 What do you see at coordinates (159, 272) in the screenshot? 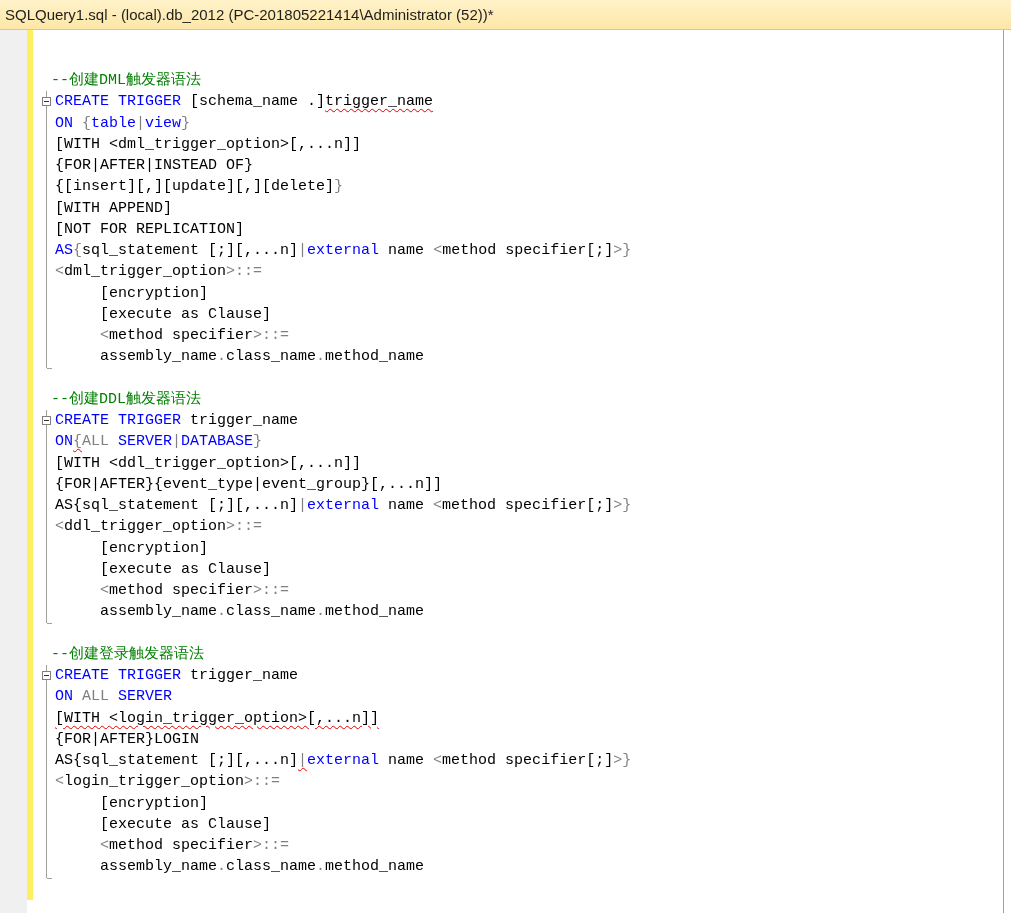
I see `code-line: <dml_trigger_option>::=` at bounding box center [159, 272].